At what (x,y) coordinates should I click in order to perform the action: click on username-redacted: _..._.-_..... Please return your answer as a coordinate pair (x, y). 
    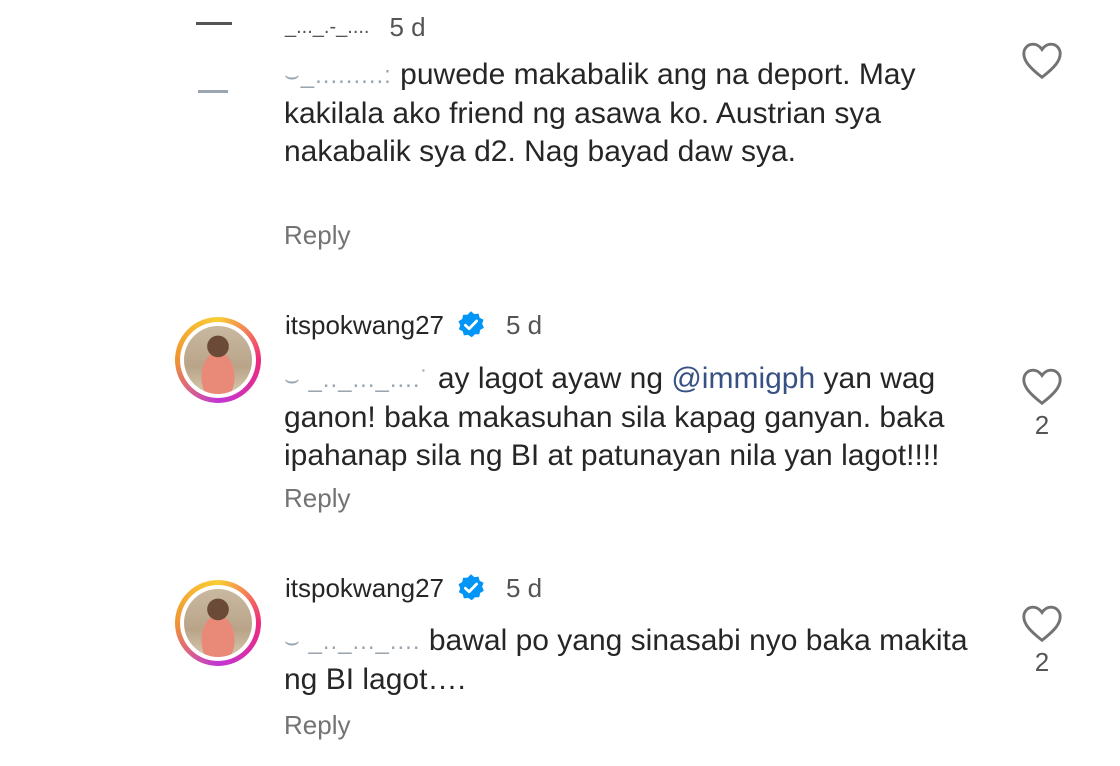
    Looking at the image, I should click on (327, 27).